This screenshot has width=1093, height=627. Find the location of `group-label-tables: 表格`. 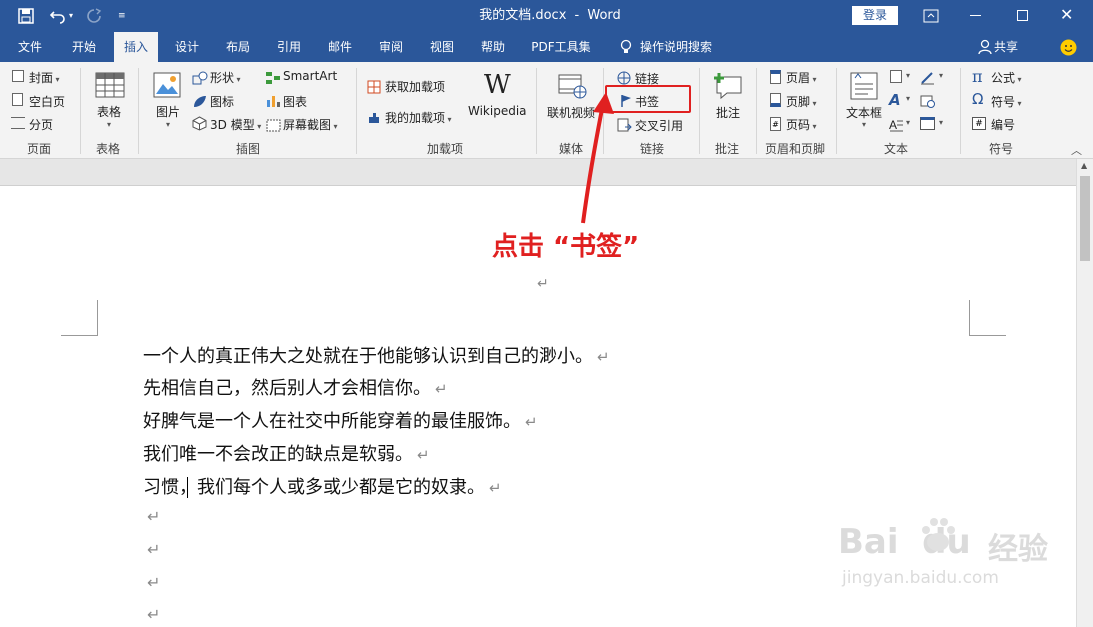

group-label-tables: 表格 is located at coordinates (108, 149).